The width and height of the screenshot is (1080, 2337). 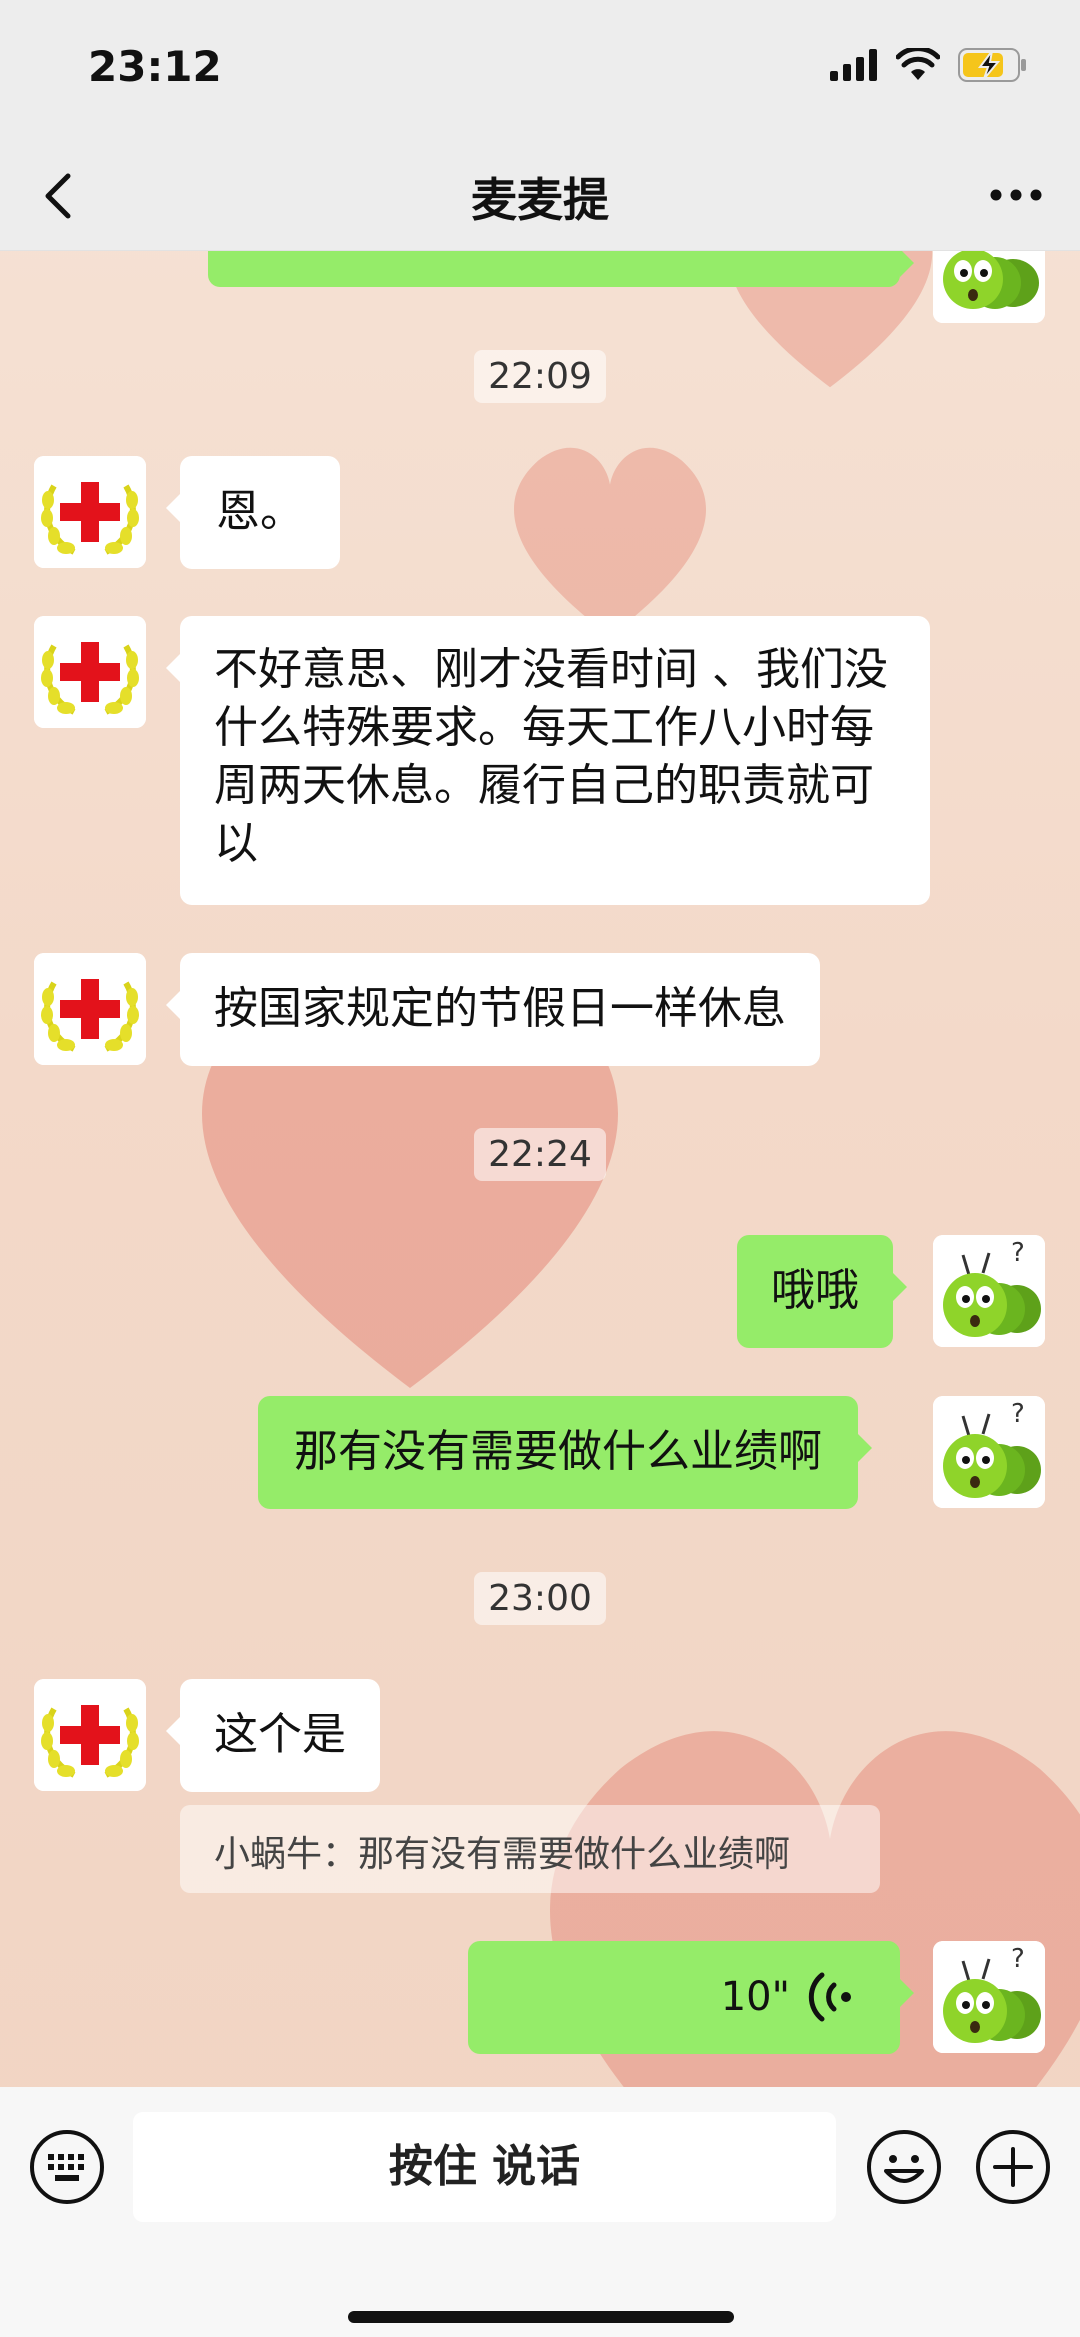 I want to click on status-time: 23:12, so click(x=155, y=66).